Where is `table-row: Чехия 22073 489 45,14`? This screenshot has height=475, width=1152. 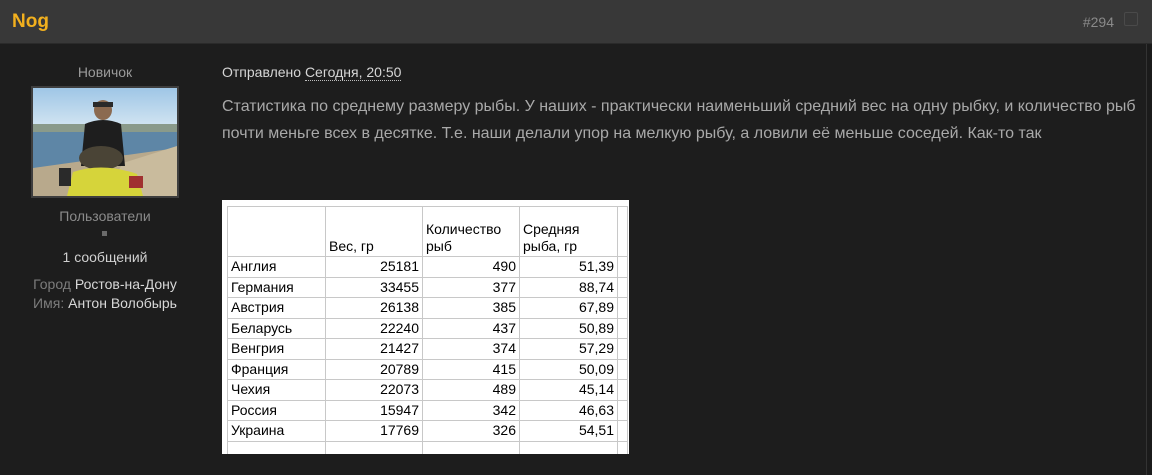 table-row: Чехия 22073 489 45,14 is located at coordinates (427, 390).